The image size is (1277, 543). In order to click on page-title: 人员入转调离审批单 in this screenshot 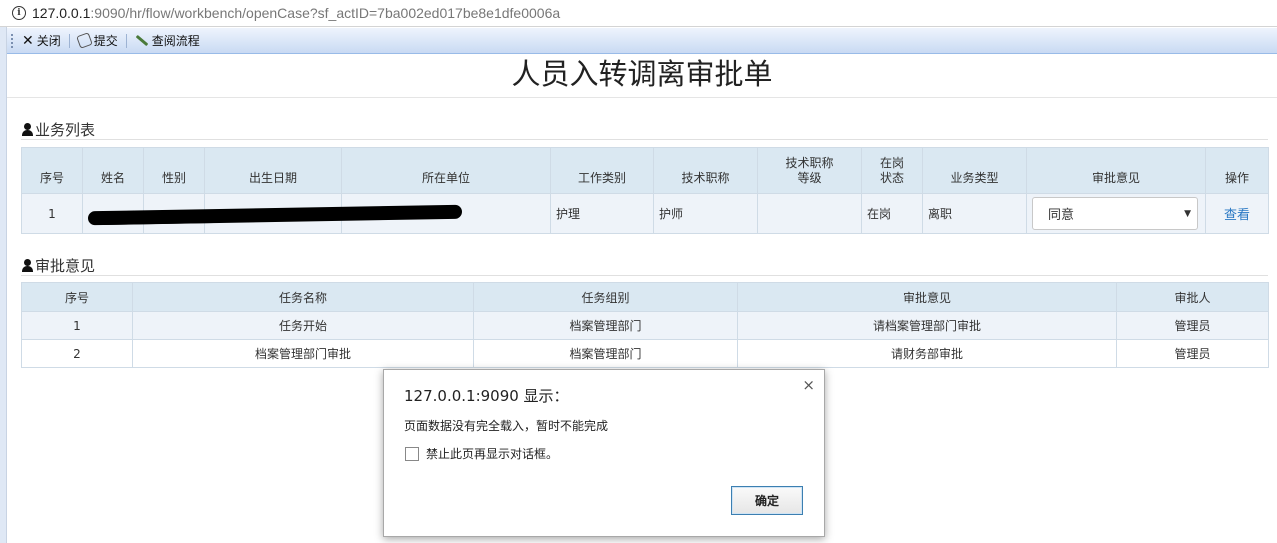, I will do `click(642, 76)`.